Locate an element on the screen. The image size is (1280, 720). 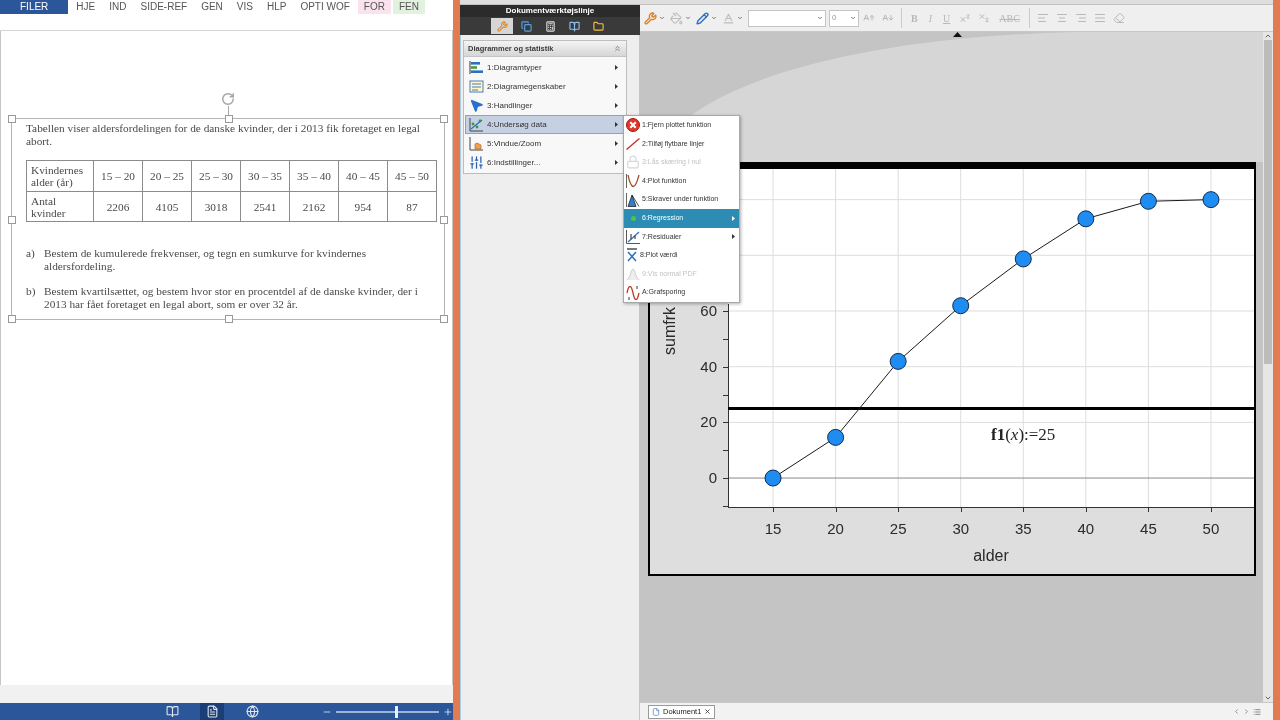
font-name-field is located at coordinates (787, 18).